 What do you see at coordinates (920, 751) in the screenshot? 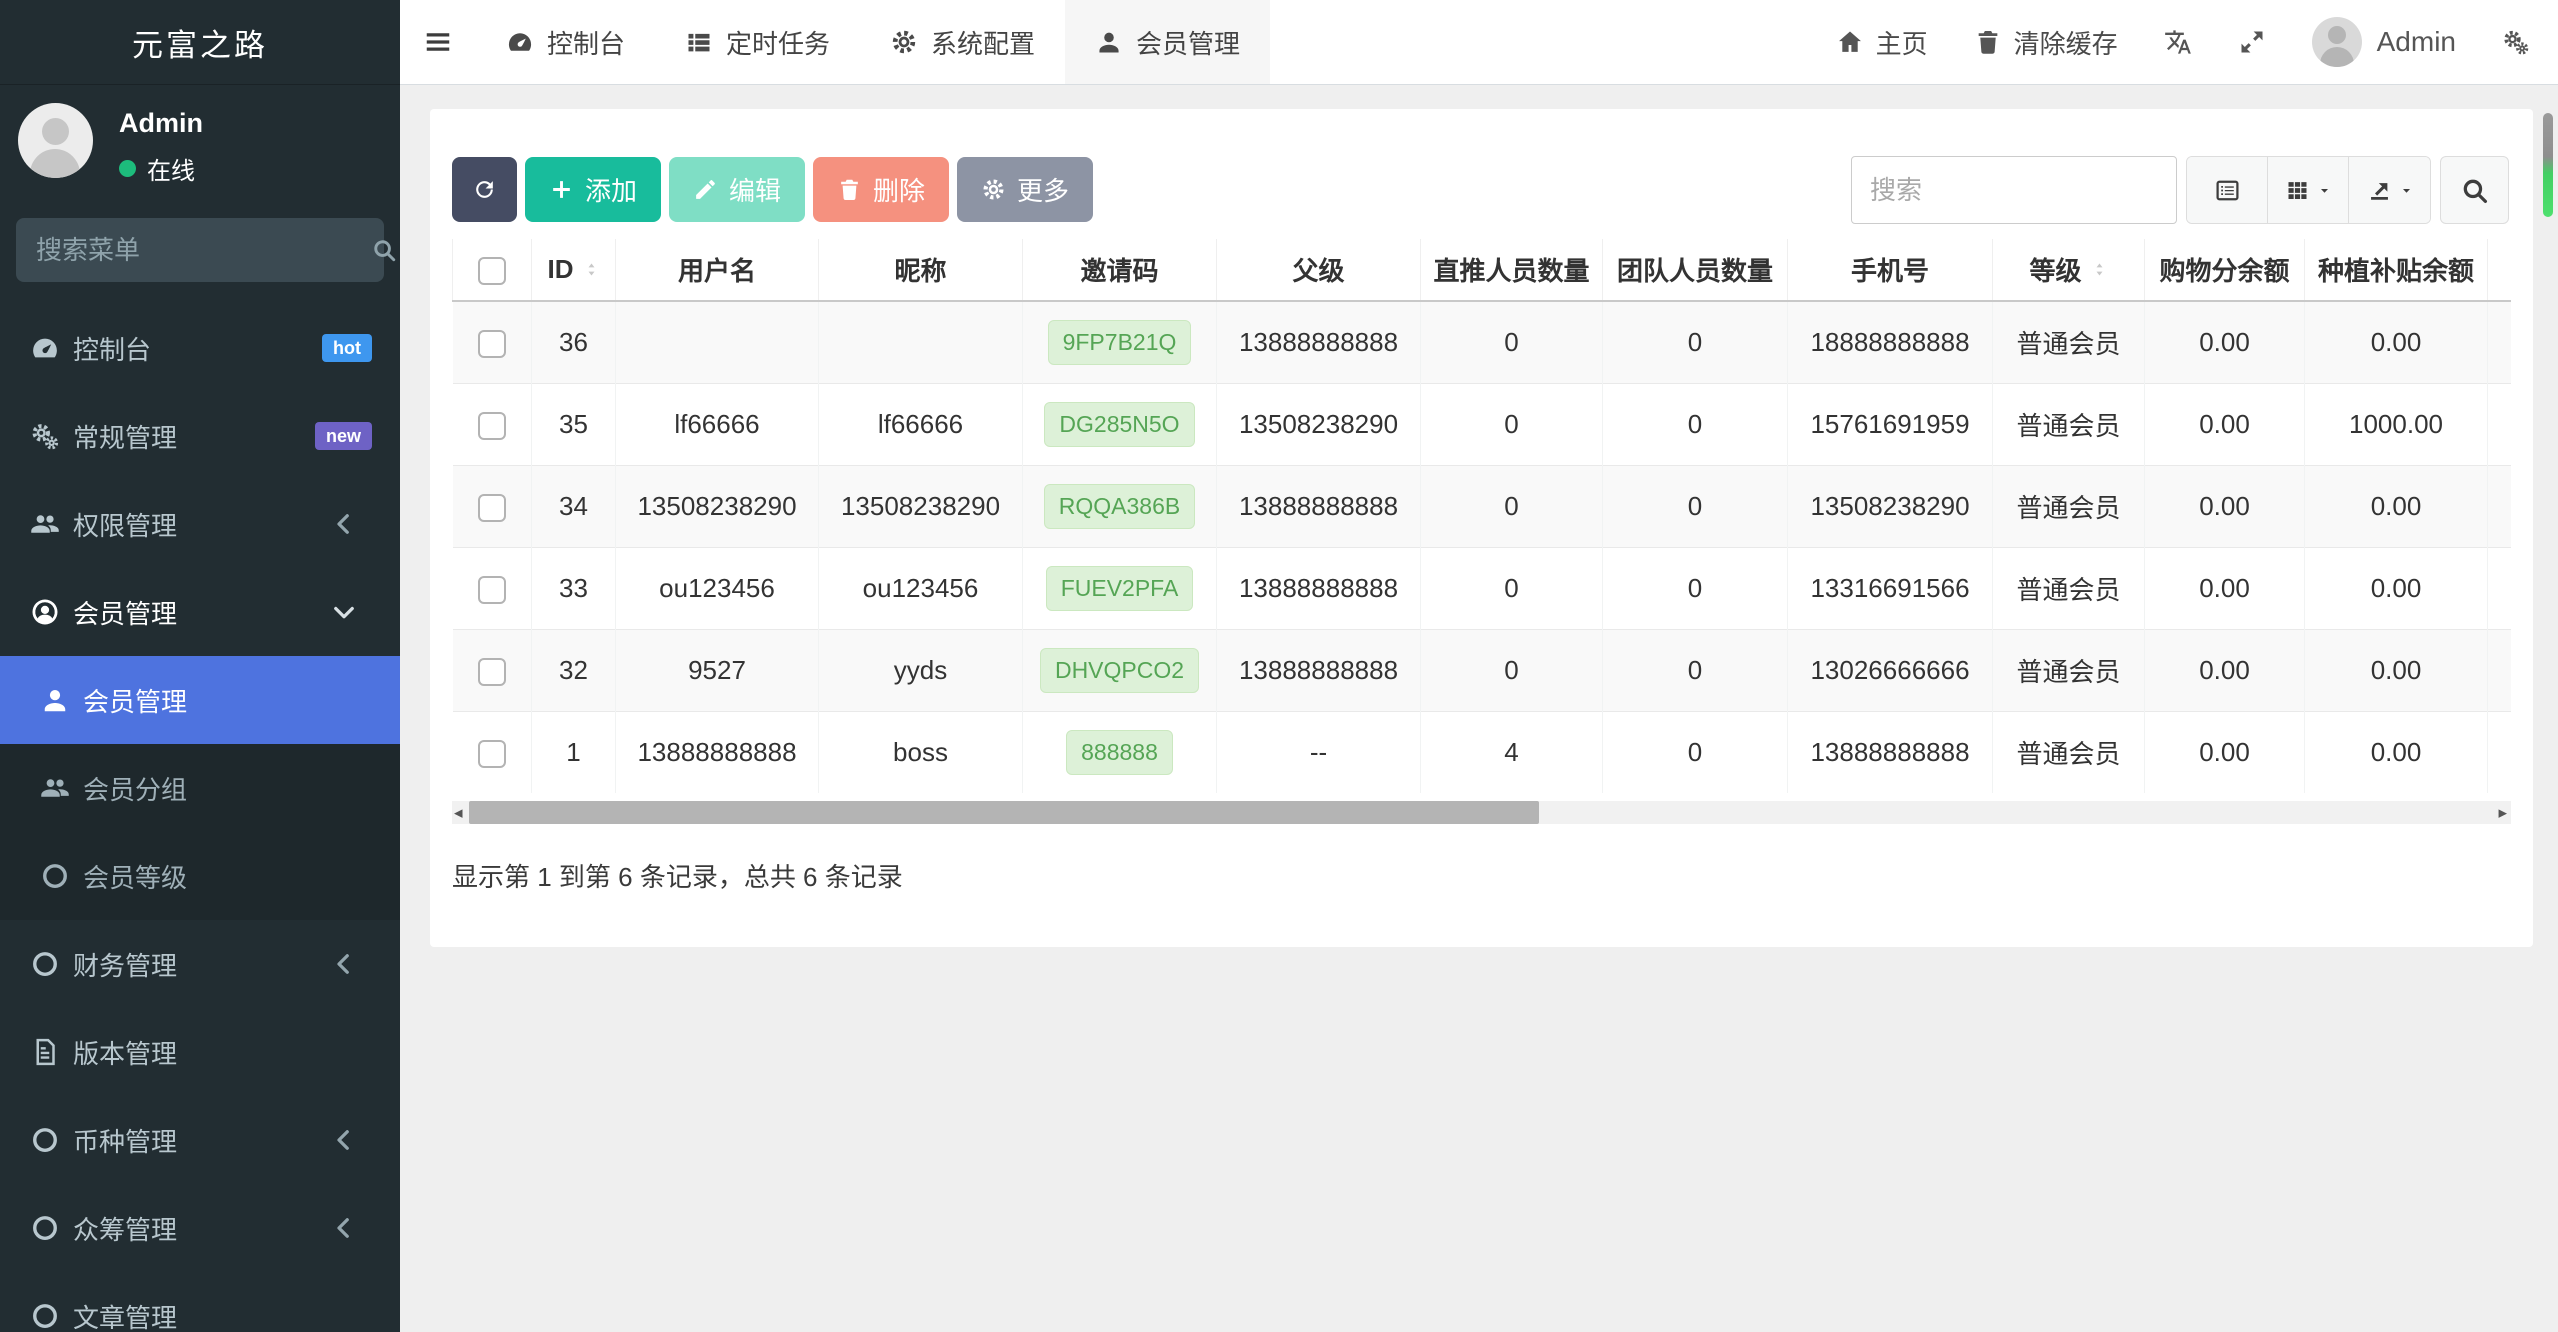
I see `cell-nickname: boss` at bounding box center [920, 751].